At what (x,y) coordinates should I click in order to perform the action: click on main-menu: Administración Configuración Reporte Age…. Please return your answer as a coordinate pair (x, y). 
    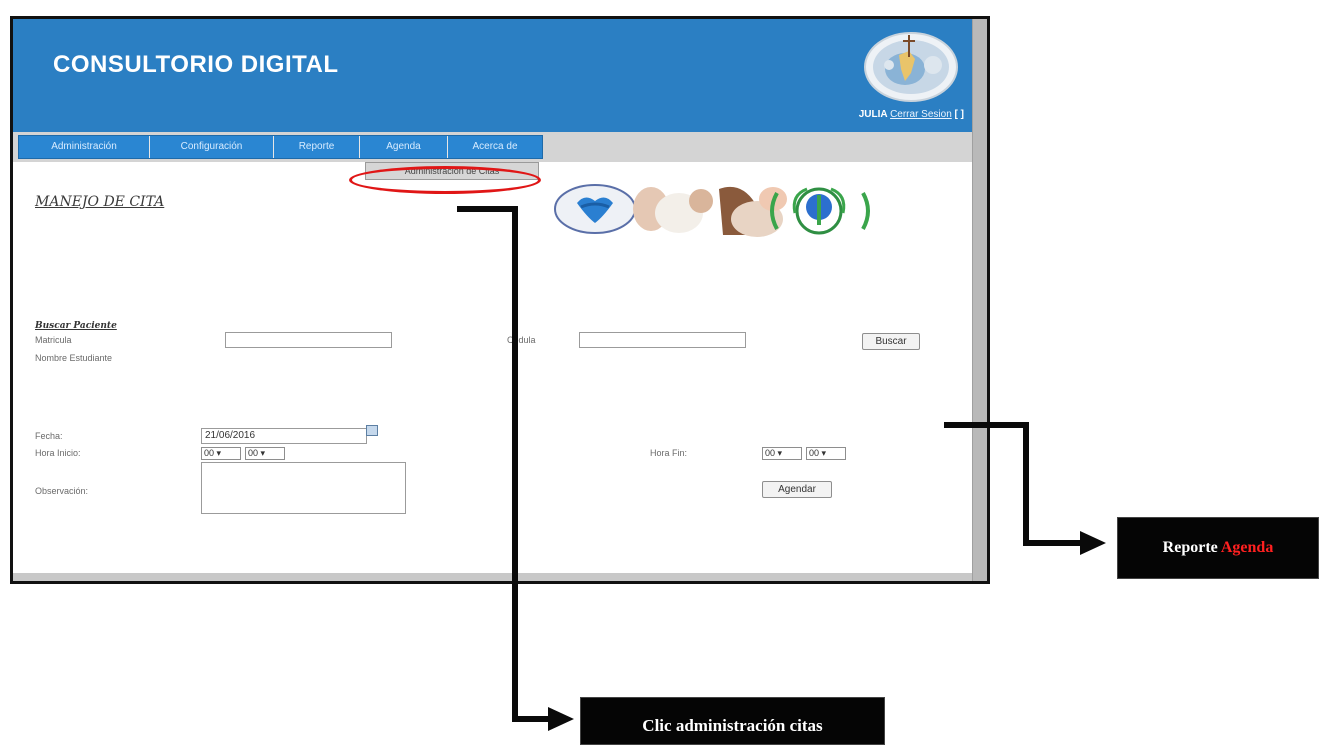
    Looking at the image, I should click on (280, 147).